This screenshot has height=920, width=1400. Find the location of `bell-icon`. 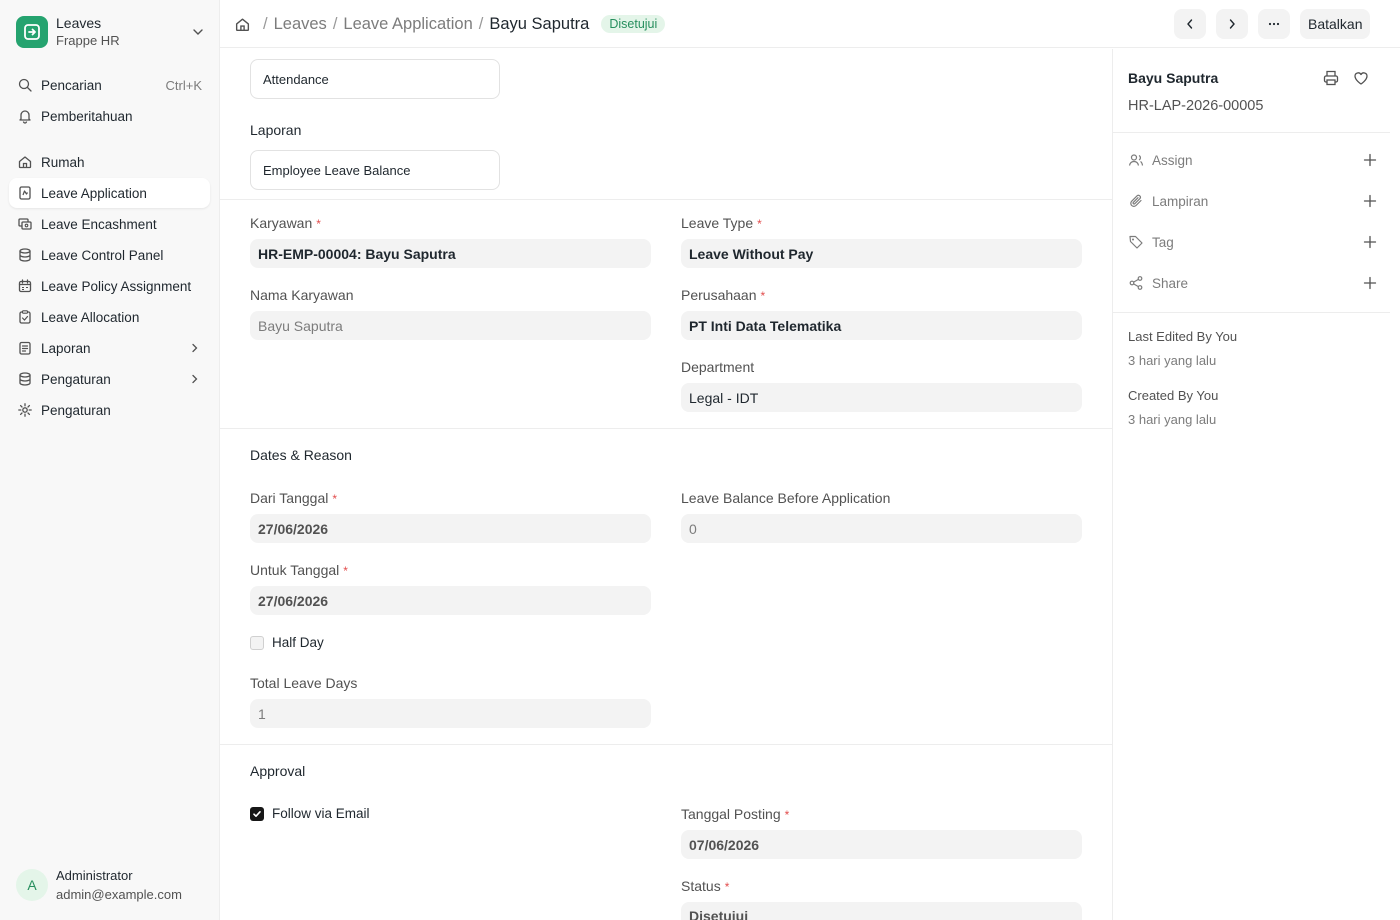

bell-icon is located at coordinates (25, 117).